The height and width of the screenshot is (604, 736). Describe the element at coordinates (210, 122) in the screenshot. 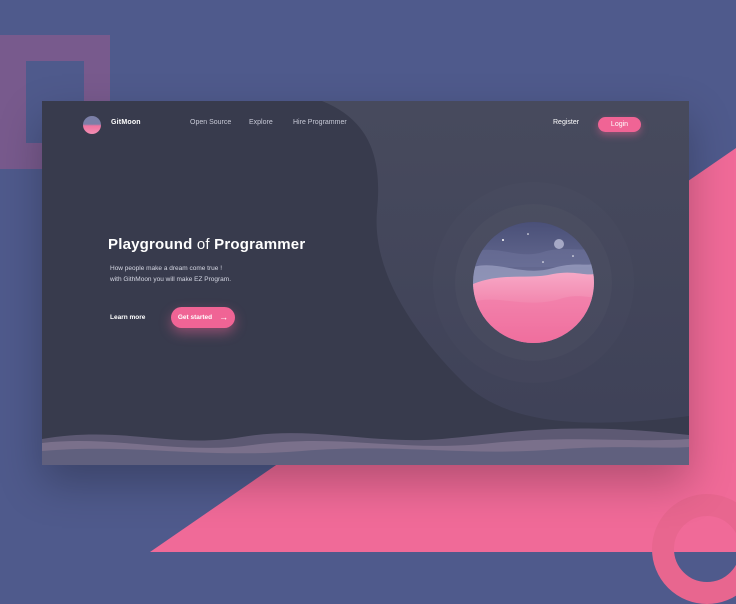

I see `nav-link-open-source: Open Source` at that location.